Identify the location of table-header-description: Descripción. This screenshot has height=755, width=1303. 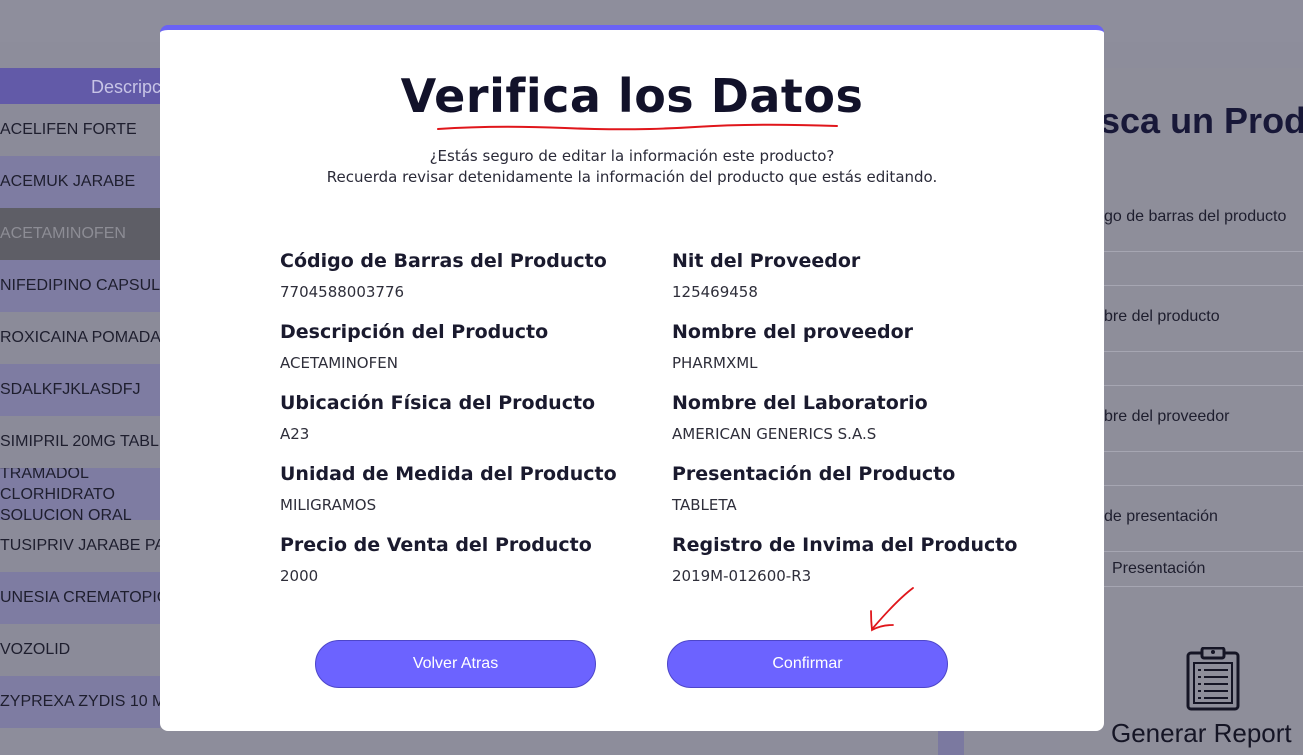
(80, 86).